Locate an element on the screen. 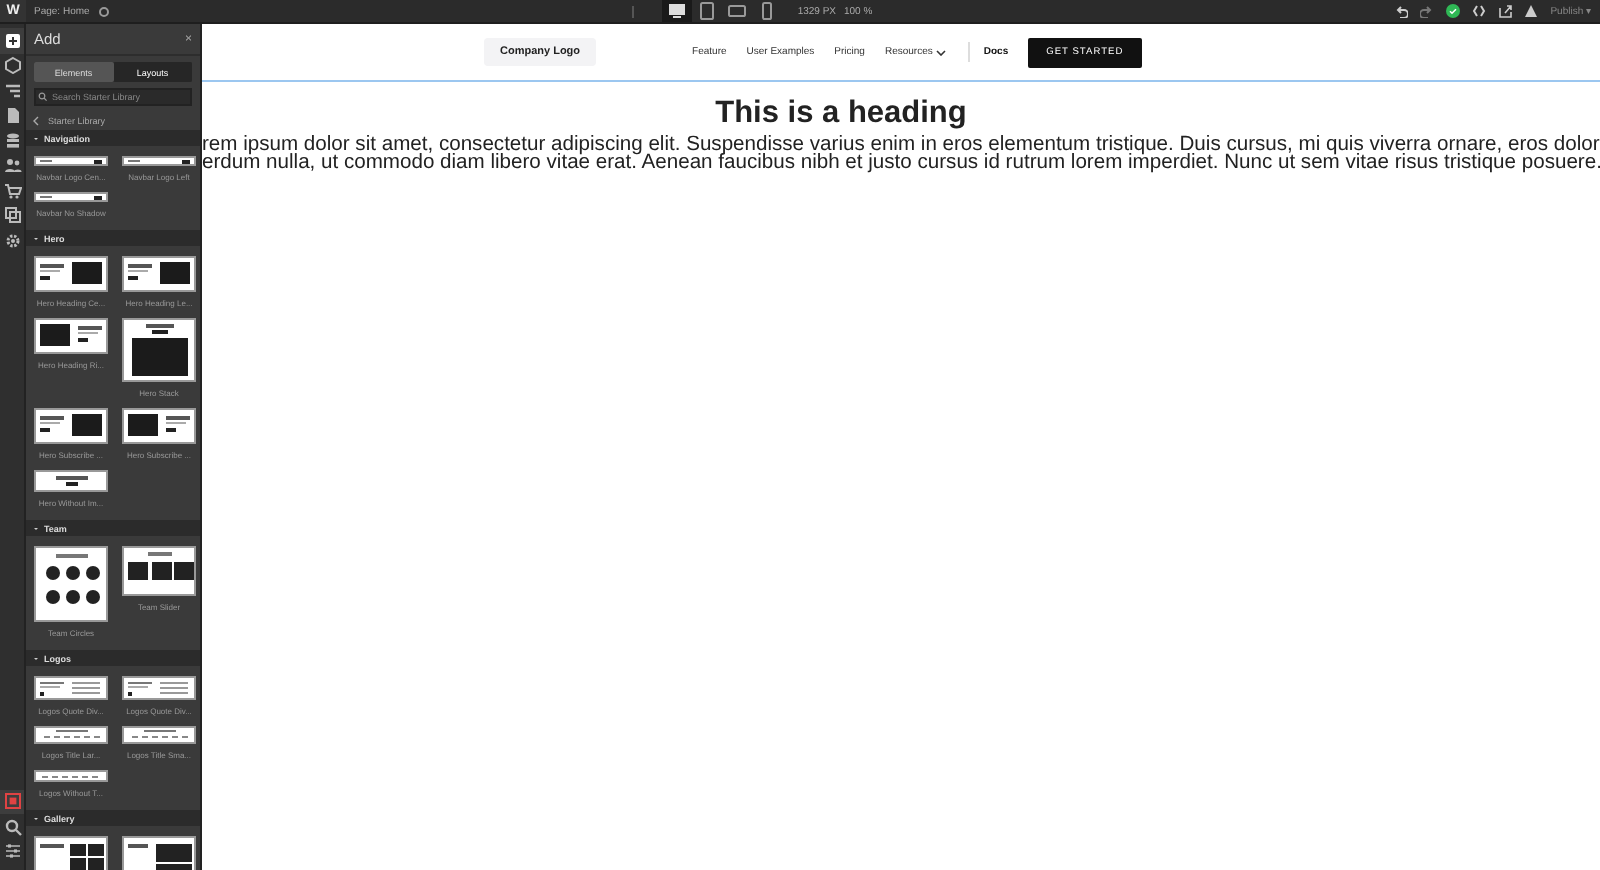 The width and height of the screenshot is (1600, 870). desktop-icon is located at coordinates (676, 11).